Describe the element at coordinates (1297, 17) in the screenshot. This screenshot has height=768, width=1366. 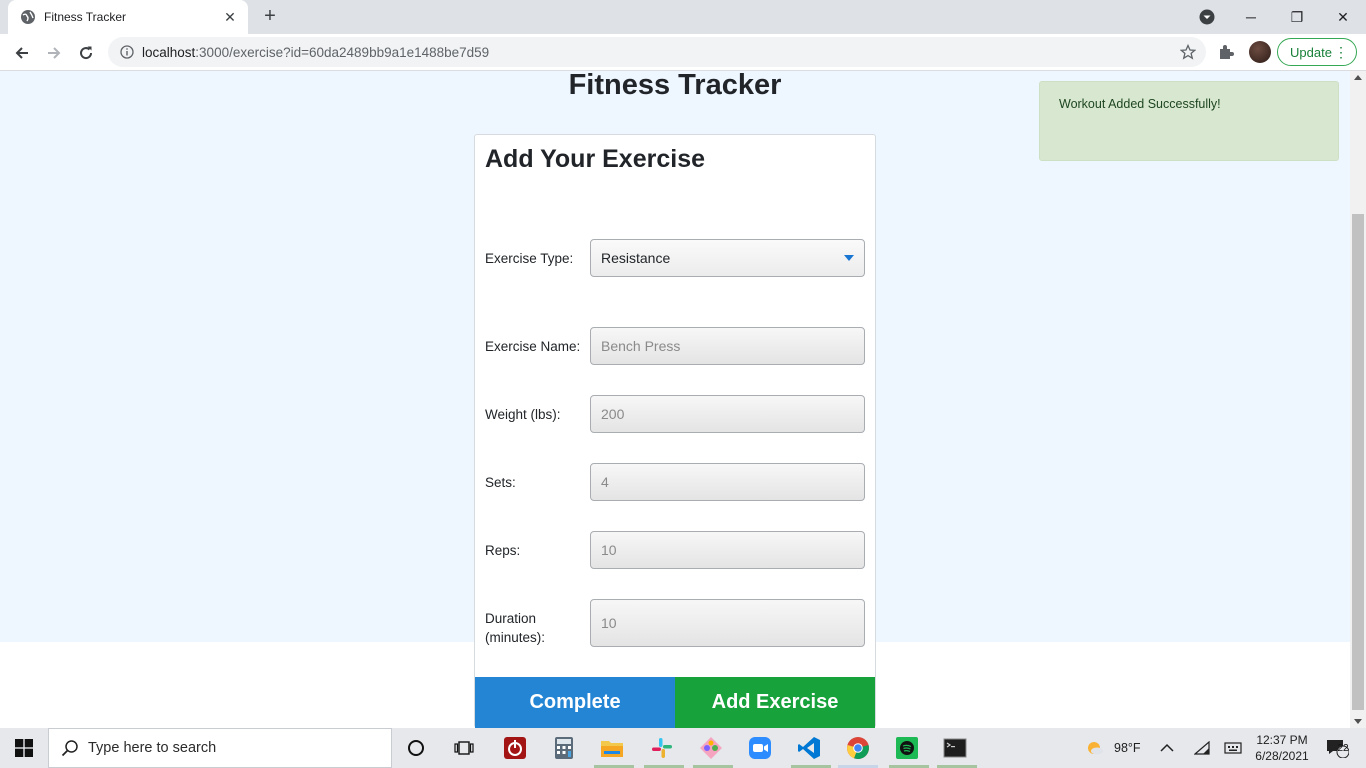
I see `restore-button: ❐` at that location.